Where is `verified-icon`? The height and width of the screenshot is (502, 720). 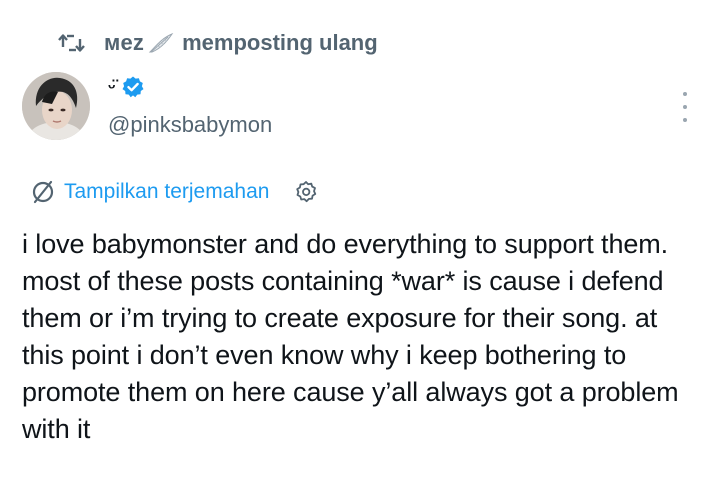 verified-icon is located at coordinates (133, 87).